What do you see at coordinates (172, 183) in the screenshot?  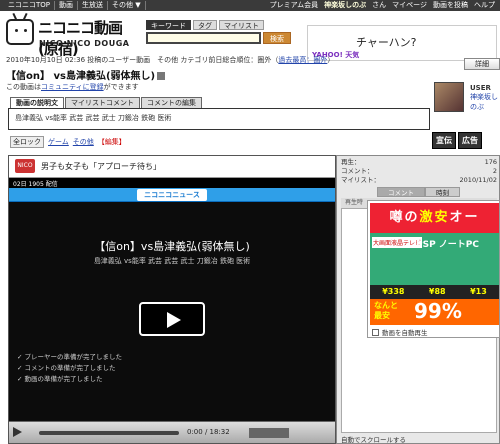 I see `player-strip: 02日 1905 配信` at bounding box center [172, 183].